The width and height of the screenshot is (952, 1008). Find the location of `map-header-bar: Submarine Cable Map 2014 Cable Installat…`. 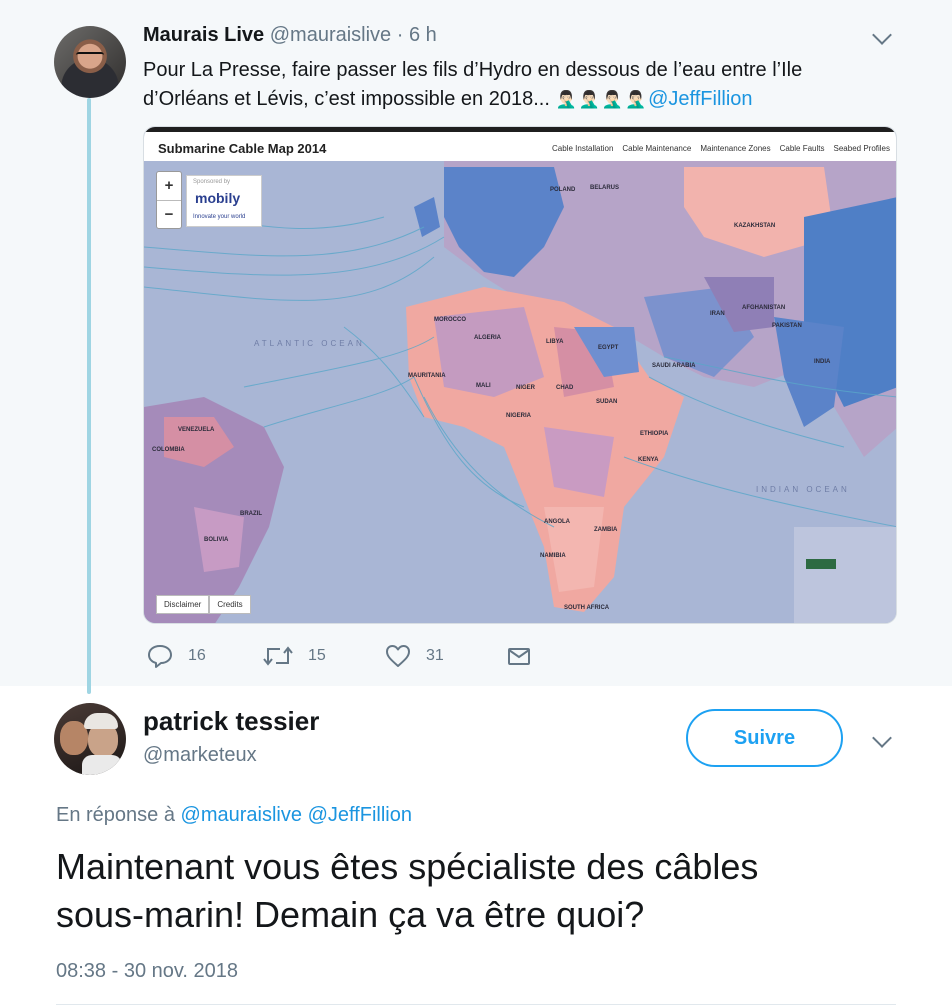

map-header-bar: Submarine Cable Map 2014 Cable Installat… is located at coordinates (520, 144).